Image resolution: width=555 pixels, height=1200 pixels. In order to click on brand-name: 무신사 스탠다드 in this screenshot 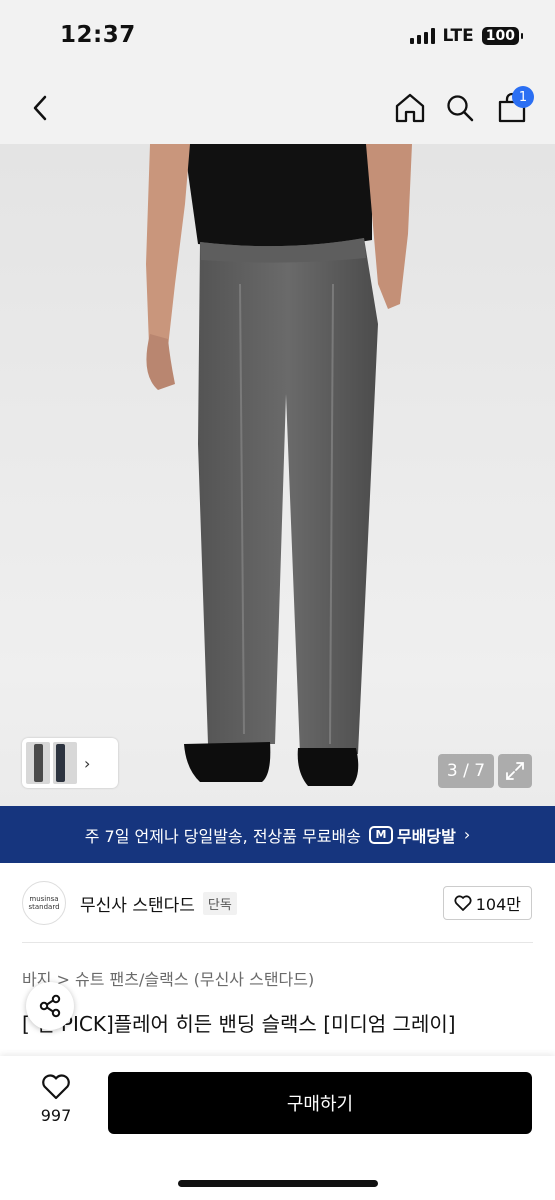, I will do `click(137, 903)`.